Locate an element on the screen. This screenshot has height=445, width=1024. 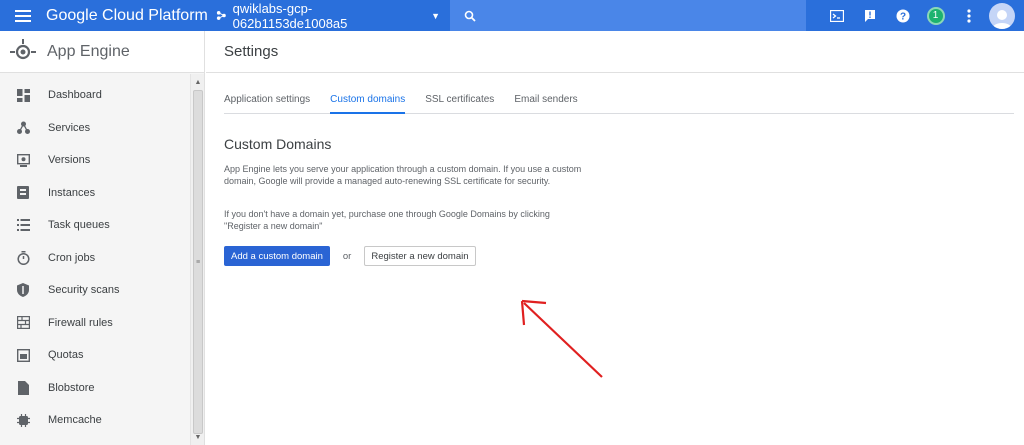
sidebar-item-services: Services is located at coordinates (95, 128).